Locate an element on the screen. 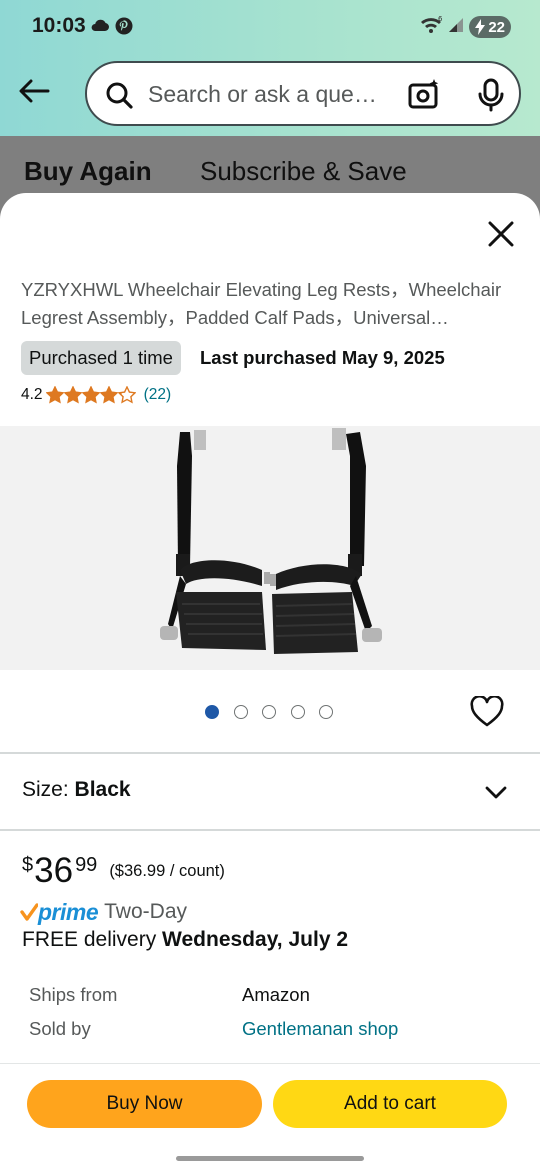 The width and height of the screenshot is (540, 1170). back-arrow-icon is located at coordinates (34, 91).